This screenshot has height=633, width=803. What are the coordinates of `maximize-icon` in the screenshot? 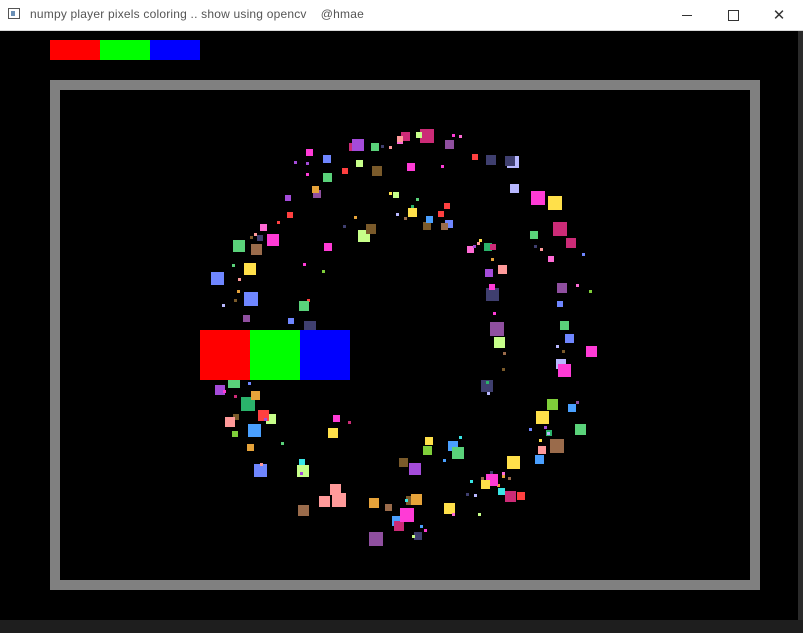 It's located at (733, 15).